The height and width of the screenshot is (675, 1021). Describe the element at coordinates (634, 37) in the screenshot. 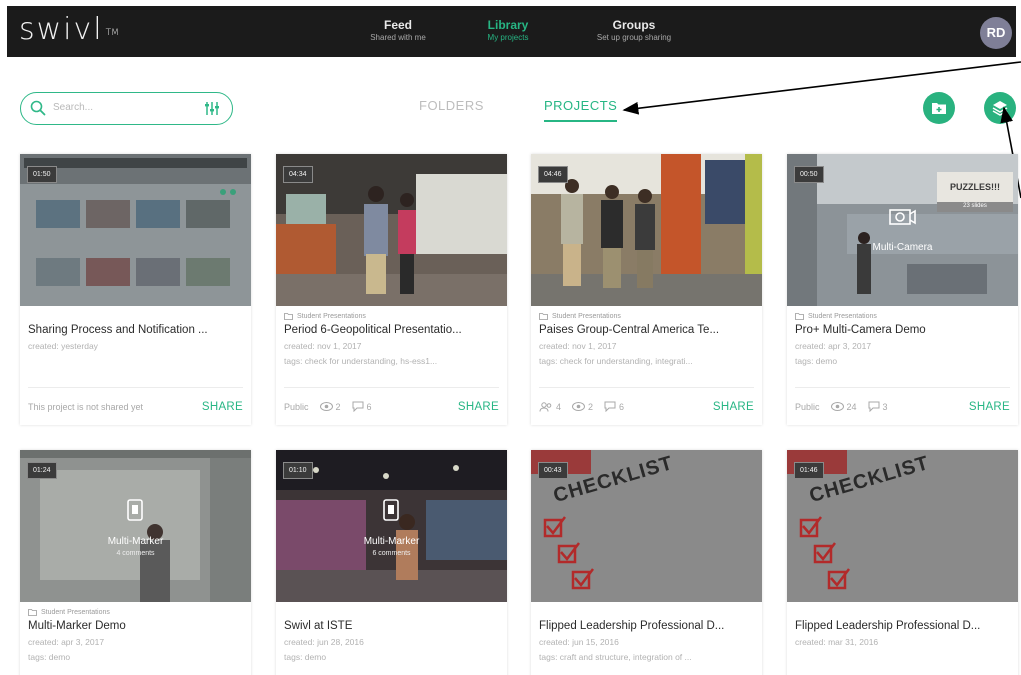

I see `nav-groups-subtitle: Set up group sharing` at that location.